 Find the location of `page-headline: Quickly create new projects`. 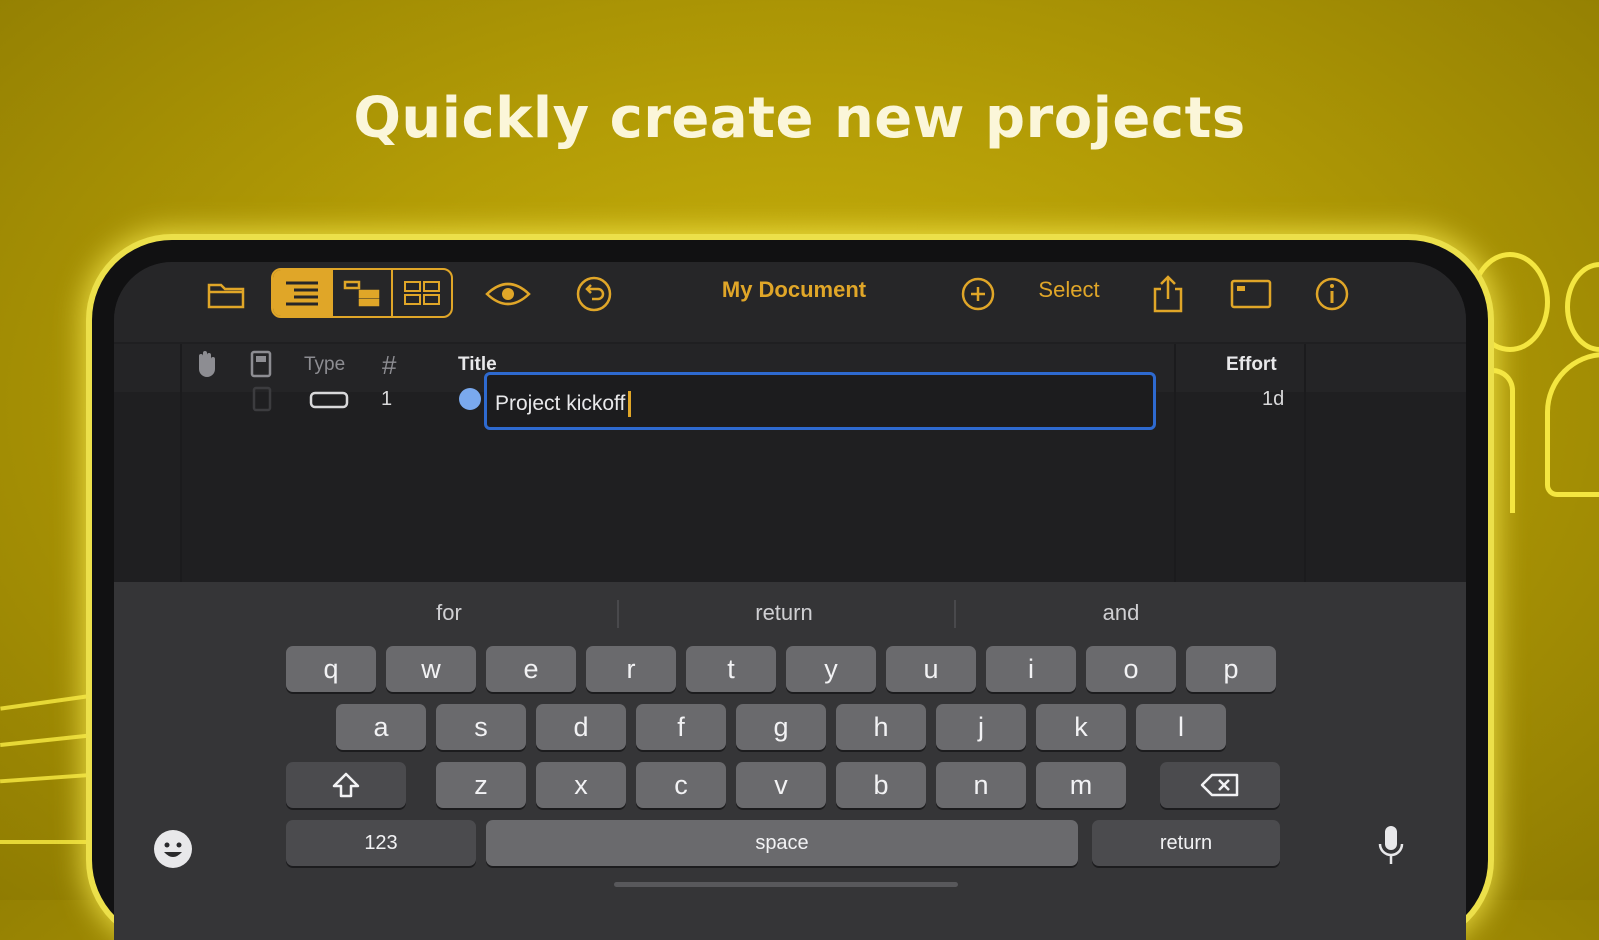

page-headline: Quickly create new projects is located at coordinates (799, 118).